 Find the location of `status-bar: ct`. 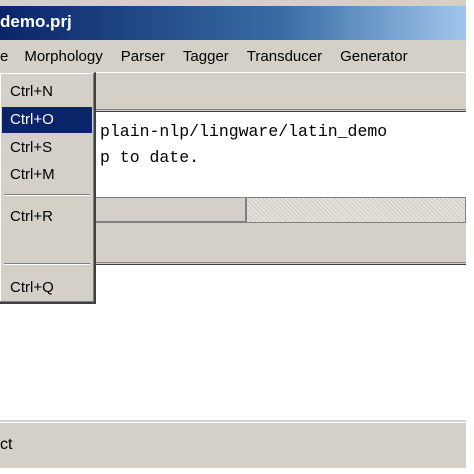

status-bar: ct is located at coordinates (233, 445).